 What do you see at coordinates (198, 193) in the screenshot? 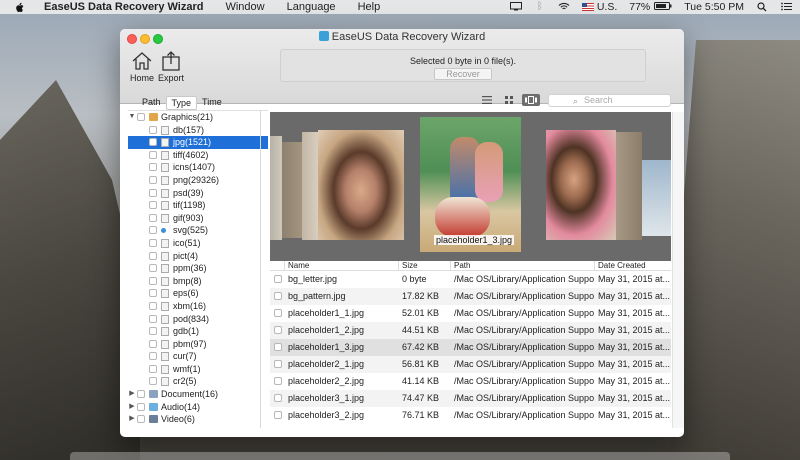
I see `tree-item: psd(39)` at bounding box center [198, 193].